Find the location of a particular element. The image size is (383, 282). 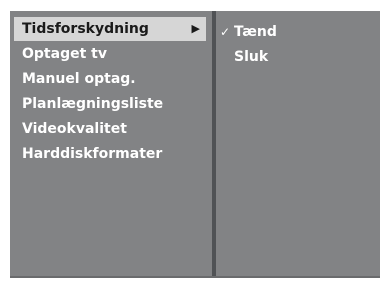

checkmark-icon: ✓ is located at coordinates (225, 32).